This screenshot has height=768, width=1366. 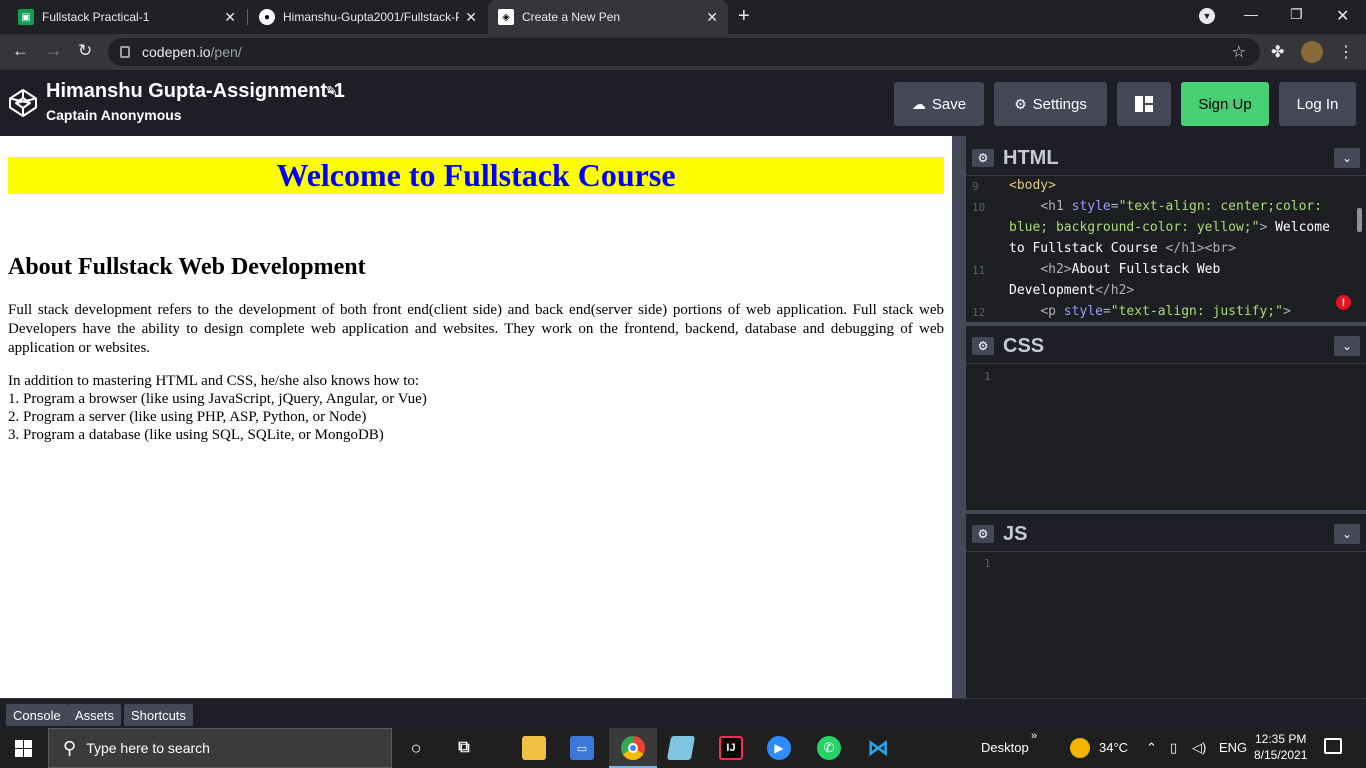 What do you see at coordinates (1151, 748) in the screenshot?
I see `tray-chevron-up-icon: ⌃` at bounding box center [1151, 748].